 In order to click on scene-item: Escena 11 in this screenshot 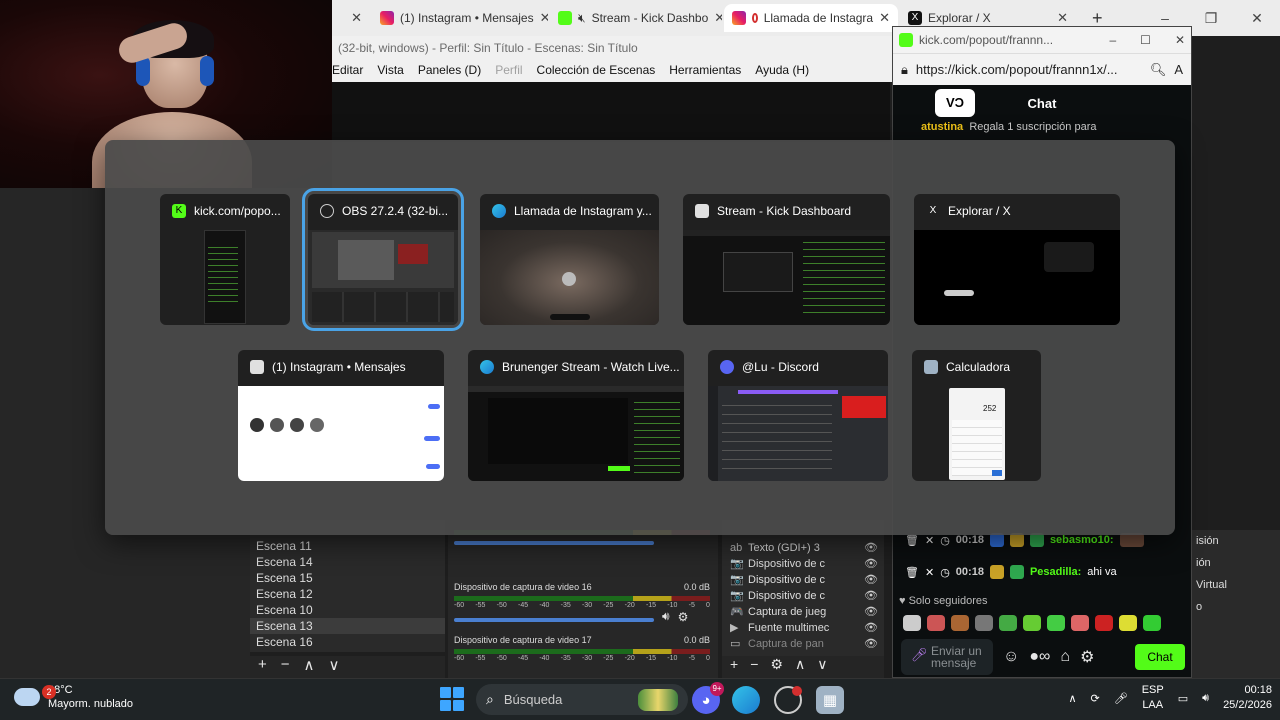, I will do `click(347, 546)`.